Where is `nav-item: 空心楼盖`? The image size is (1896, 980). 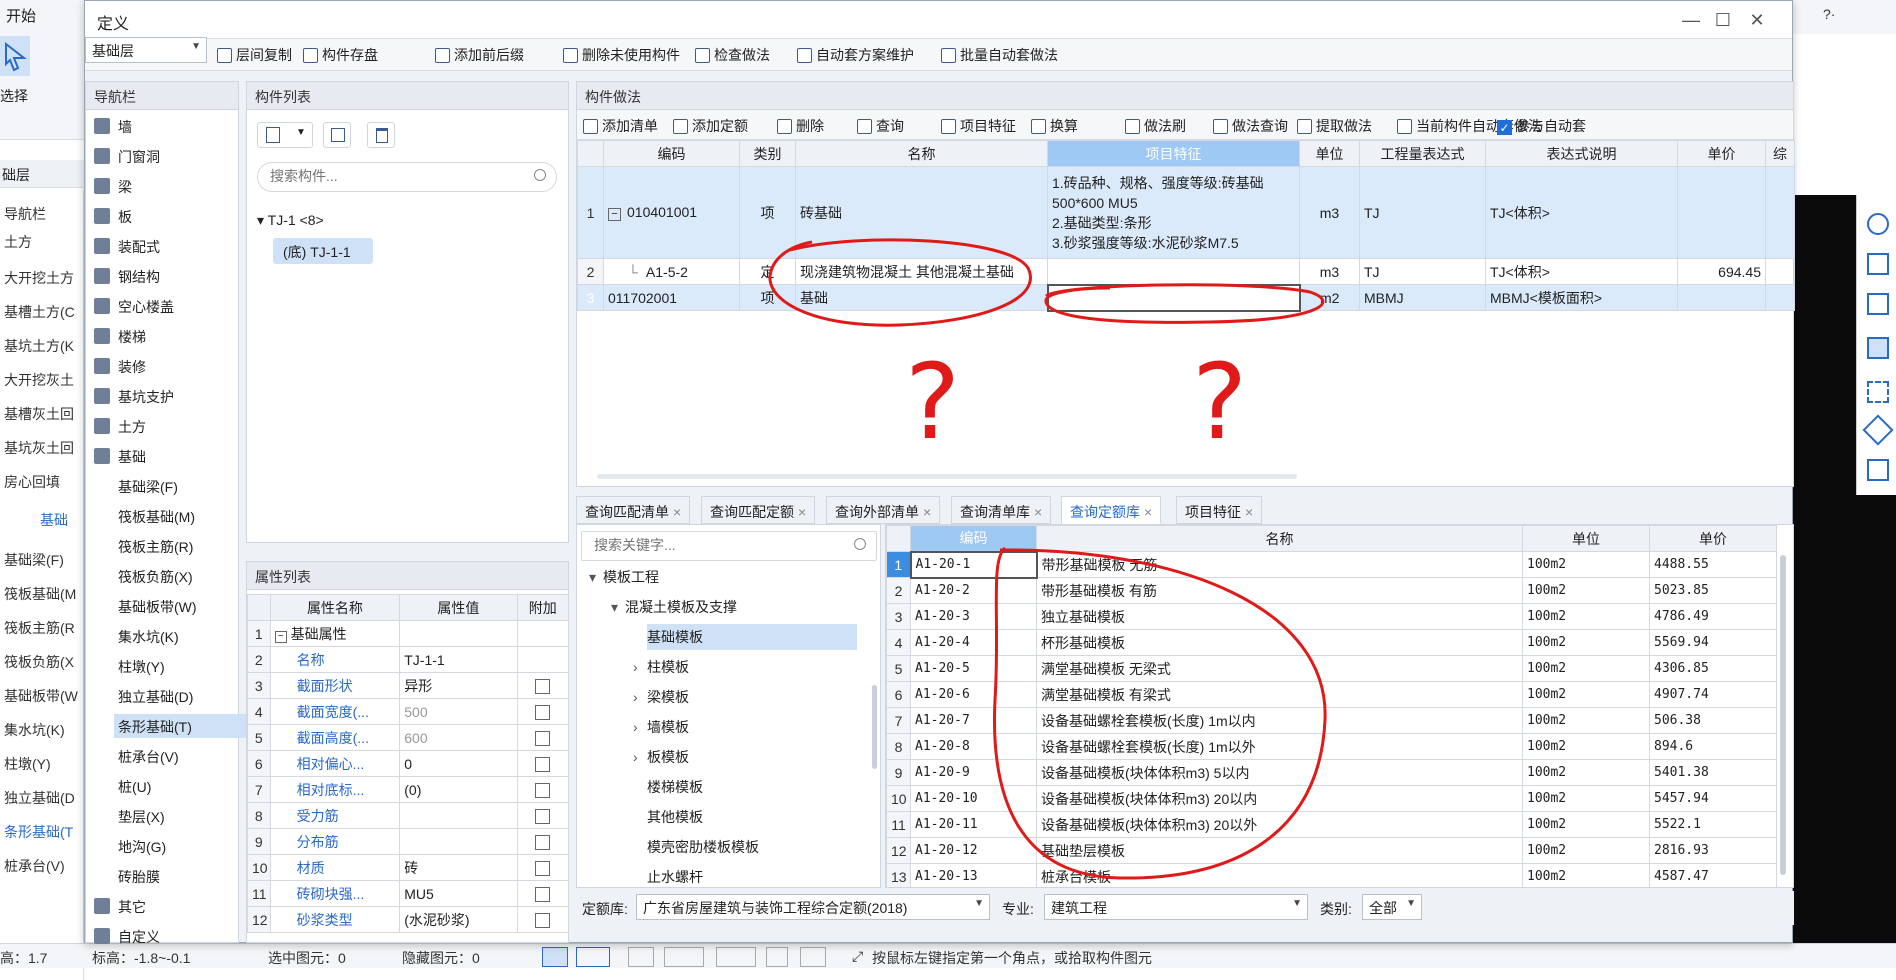 nav-item: 空心楼盖 is located at coordinates (170, 306).